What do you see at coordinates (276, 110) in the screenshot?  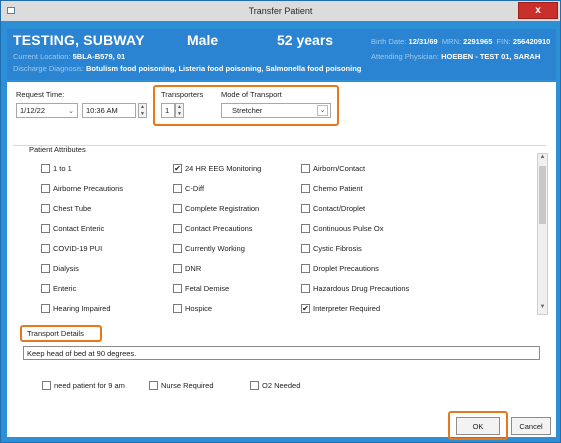 I see `mode-of-transport-select: Stretcher ⌄` at bounding box center [276, 110].